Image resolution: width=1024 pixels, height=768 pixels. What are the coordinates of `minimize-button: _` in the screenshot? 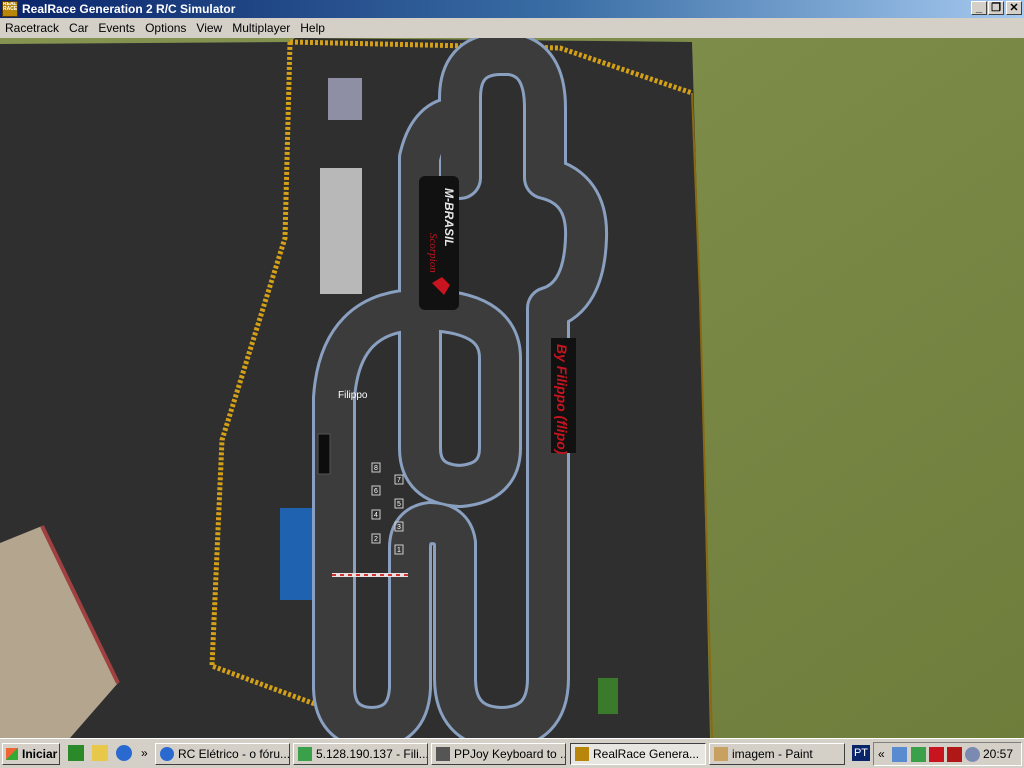 It's located at (979, 8).